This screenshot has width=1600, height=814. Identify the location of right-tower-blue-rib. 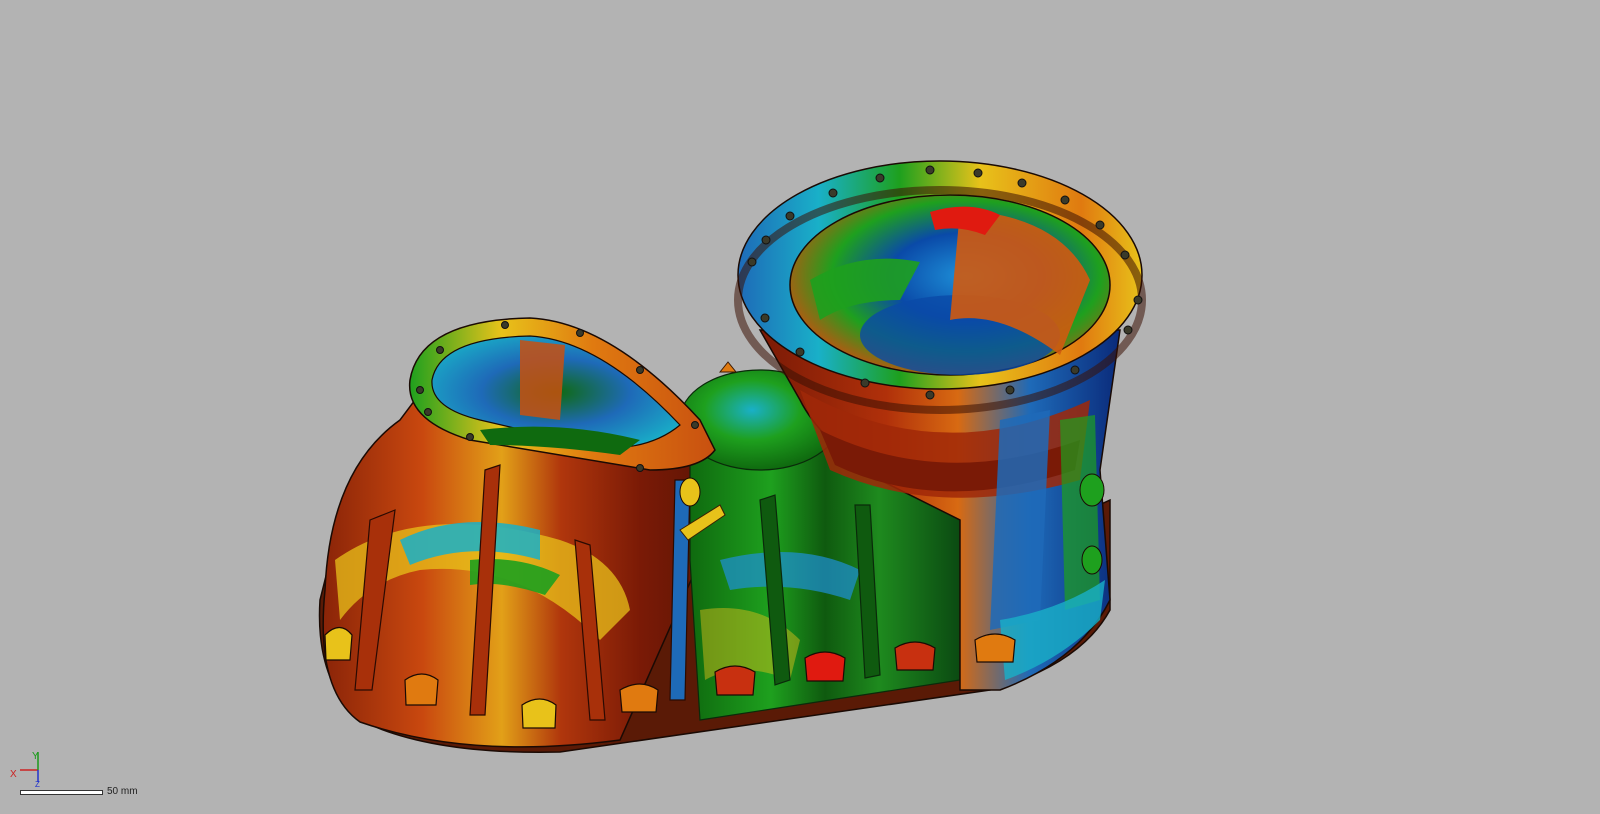
(1020, 520).